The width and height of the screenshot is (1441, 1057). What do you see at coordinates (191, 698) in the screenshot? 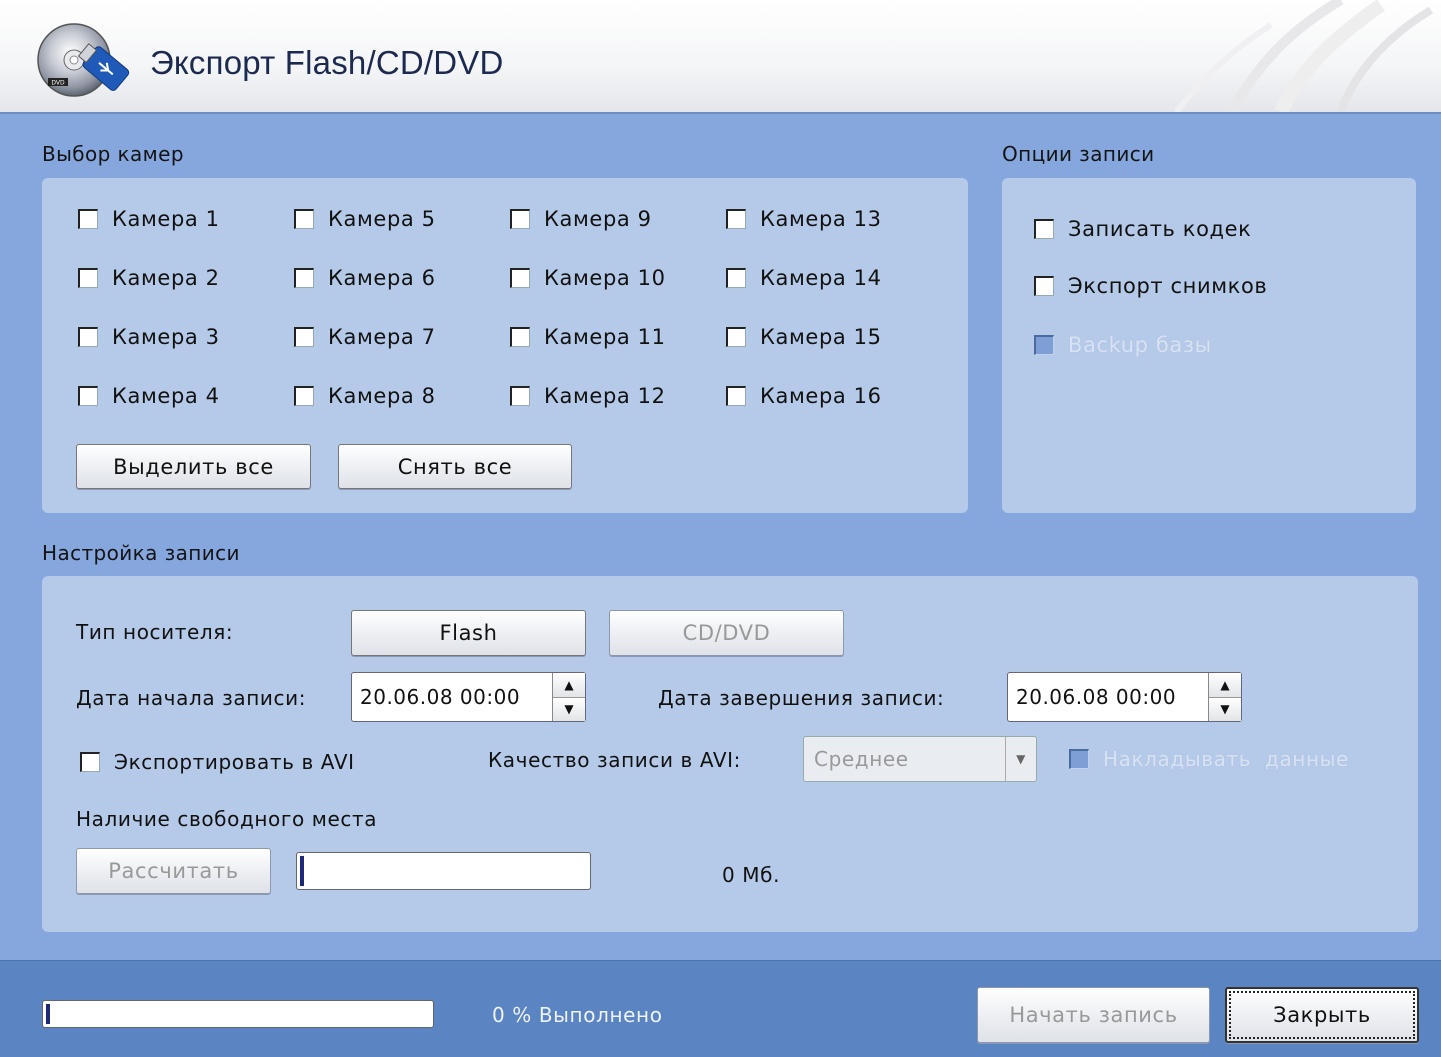
I see `start-date-label: Дата начала записи:` at bounding box center [191, 698].